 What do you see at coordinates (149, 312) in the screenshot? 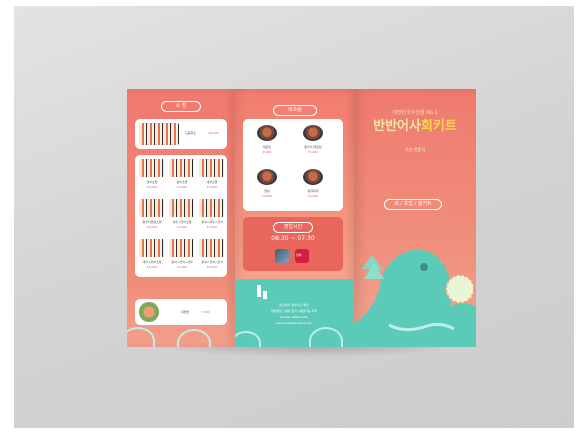
I see `rice-bowl-image` at bounding box center [149, 312].